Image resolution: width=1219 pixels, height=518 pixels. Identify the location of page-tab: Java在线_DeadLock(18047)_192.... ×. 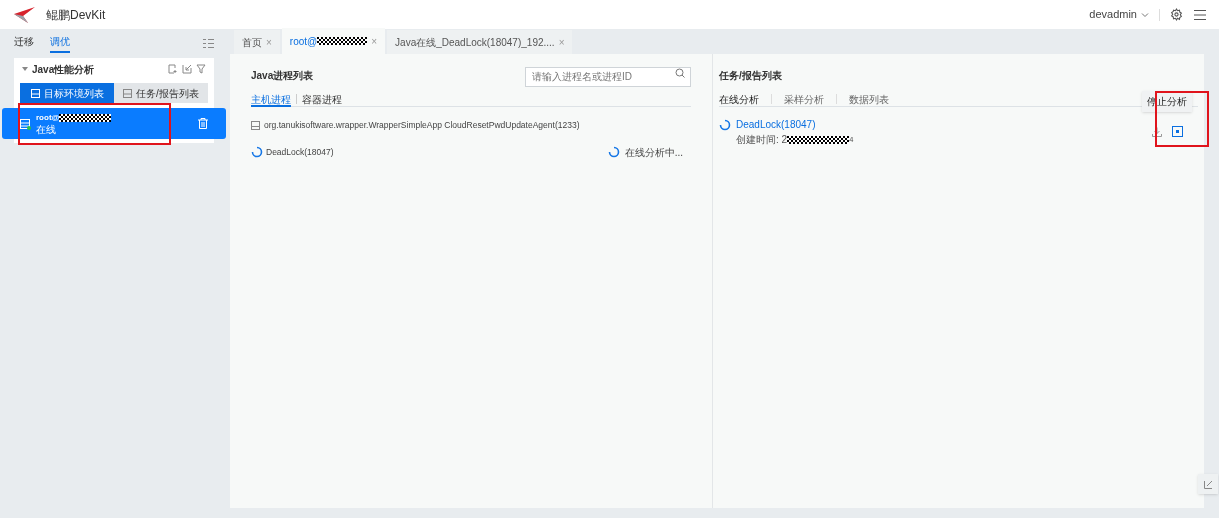
(480, 42).